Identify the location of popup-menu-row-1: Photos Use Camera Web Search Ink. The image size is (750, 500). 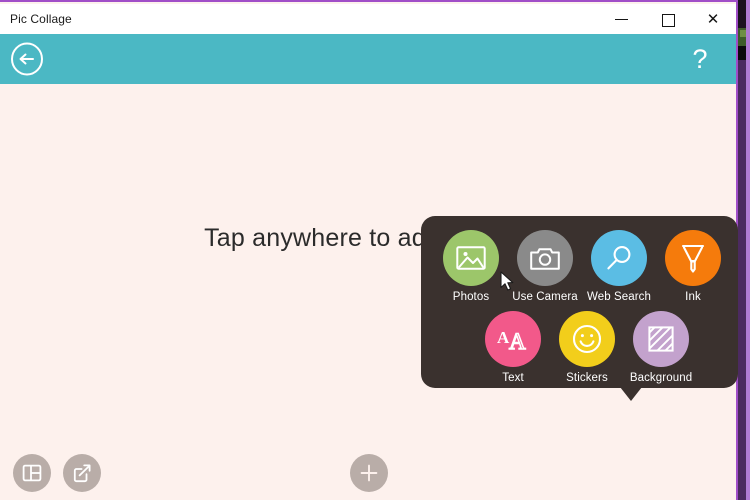
(582, 266).